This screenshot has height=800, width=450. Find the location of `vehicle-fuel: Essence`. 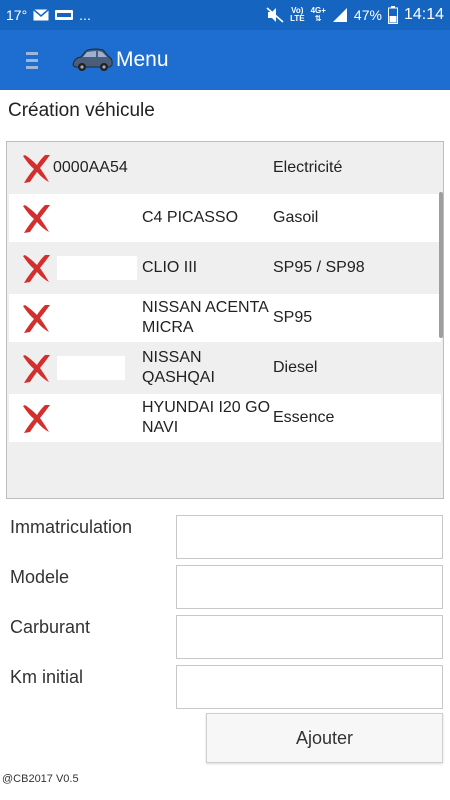

vehicle-fuel: Essence is located at coordinates (304, 417).